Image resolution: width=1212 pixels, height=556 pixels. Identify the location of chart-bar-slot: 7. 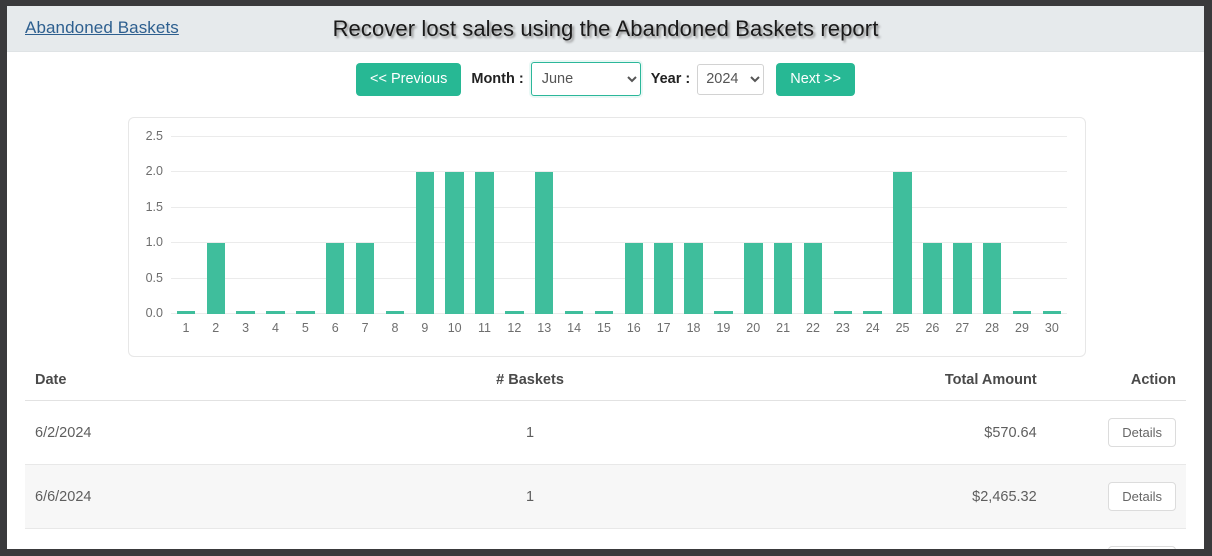
(365, 236).